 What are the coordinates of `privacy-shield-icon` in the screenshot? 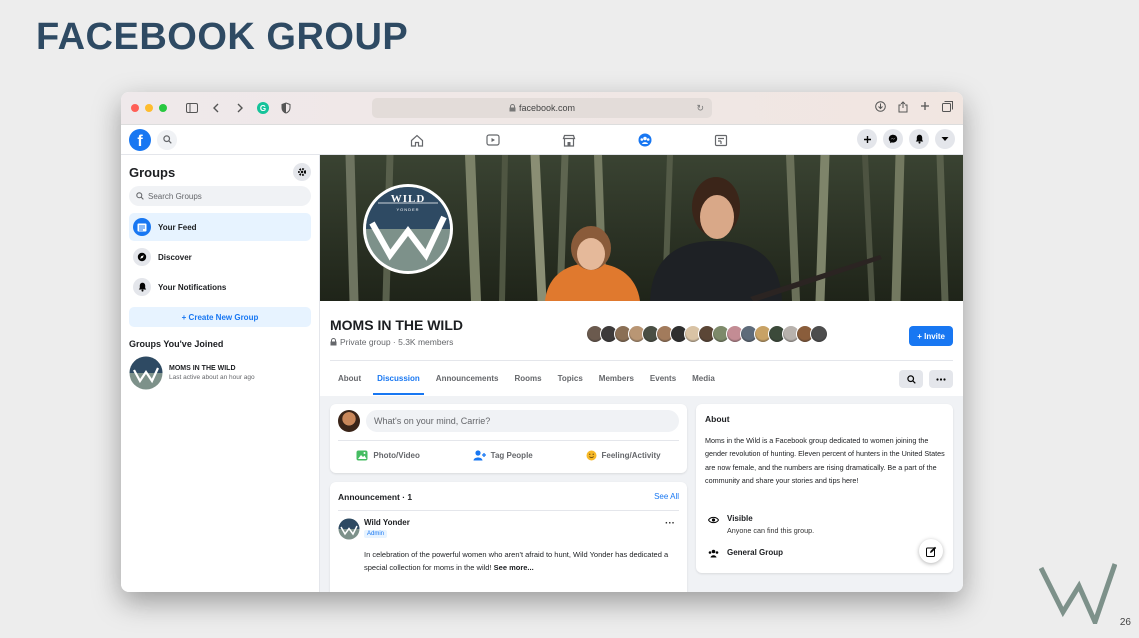 It's located at (286, 108).